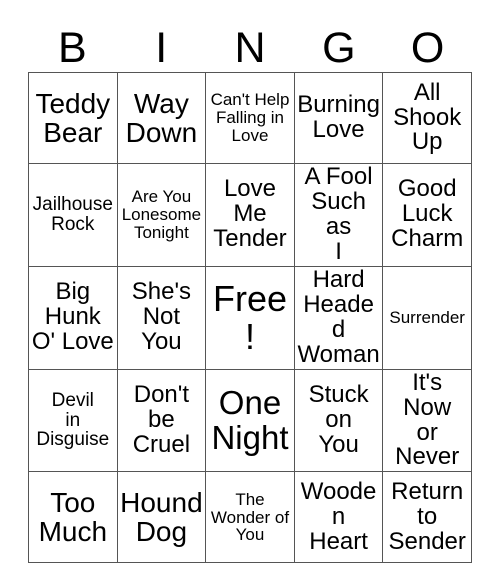 The image size is (500, 563). I want to click on bingo-header-letter-n: N, so click(250, 48).